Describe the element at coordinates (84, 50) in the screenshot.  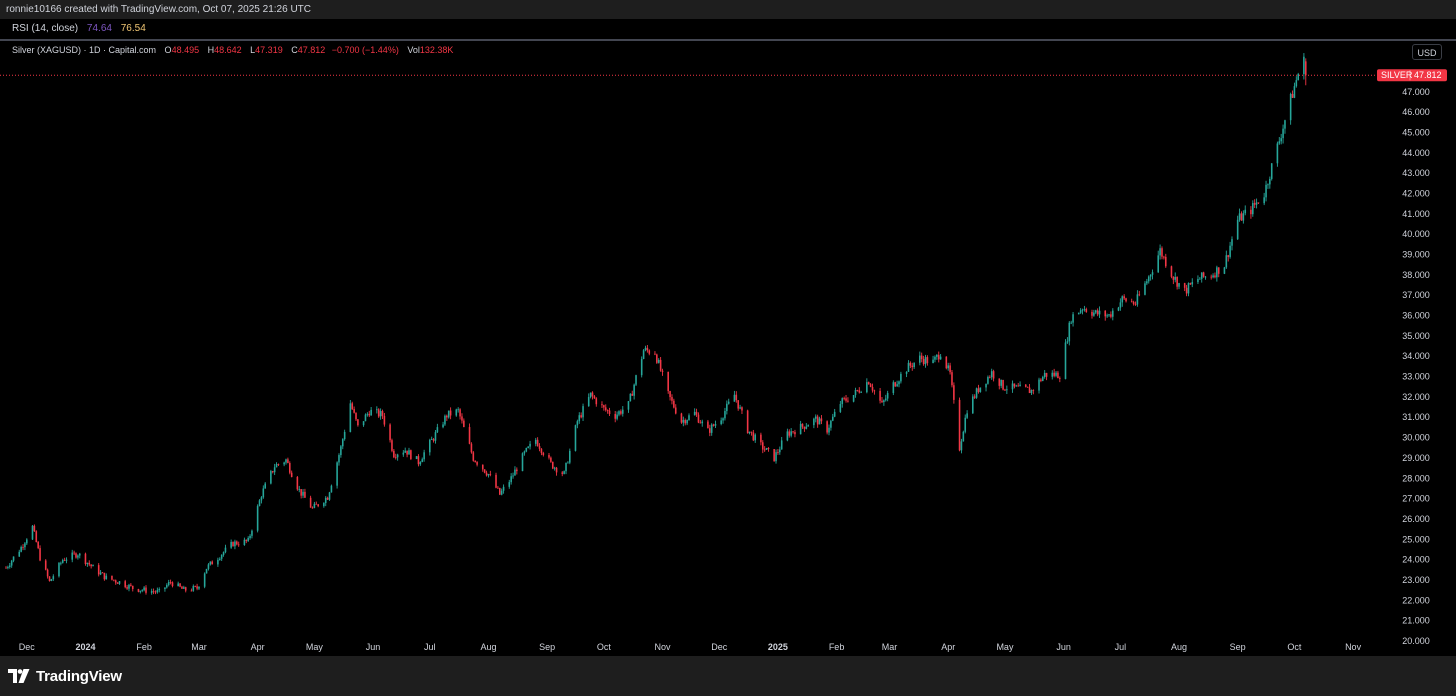
I see `symbol-title: Silver (XAGUSD) · 1D · Capital.com` at that location.